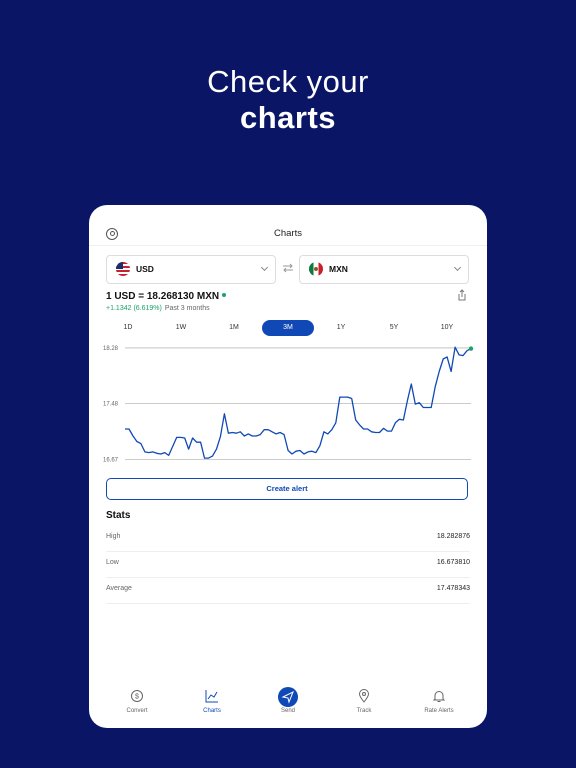 The image size is (576, 768). I want to click on y-tick-label: 18.28, so click(111, 349).